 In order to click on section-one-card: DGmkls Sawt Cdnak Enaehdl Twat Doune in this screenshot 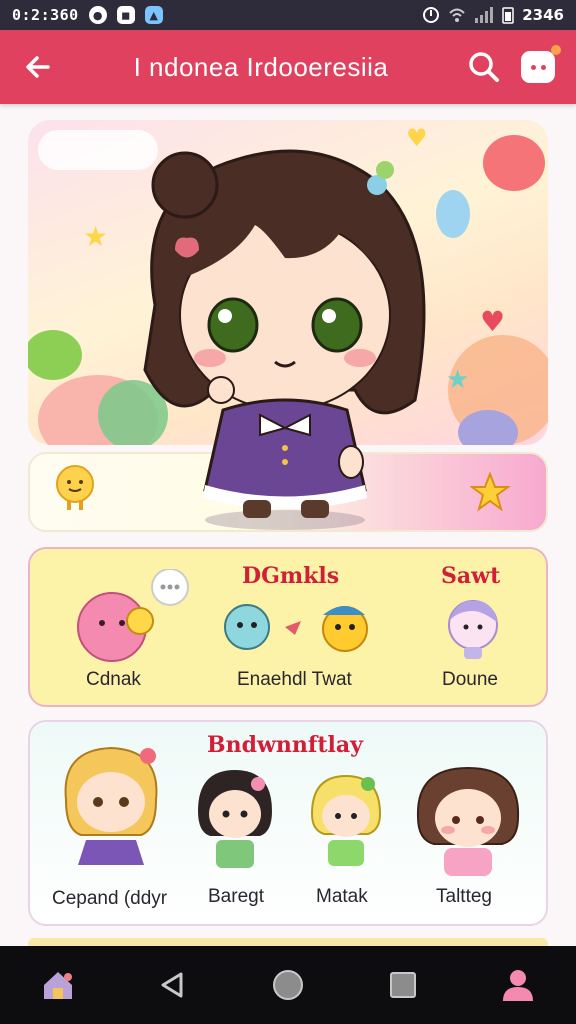, I will do `click(288, 627)`.